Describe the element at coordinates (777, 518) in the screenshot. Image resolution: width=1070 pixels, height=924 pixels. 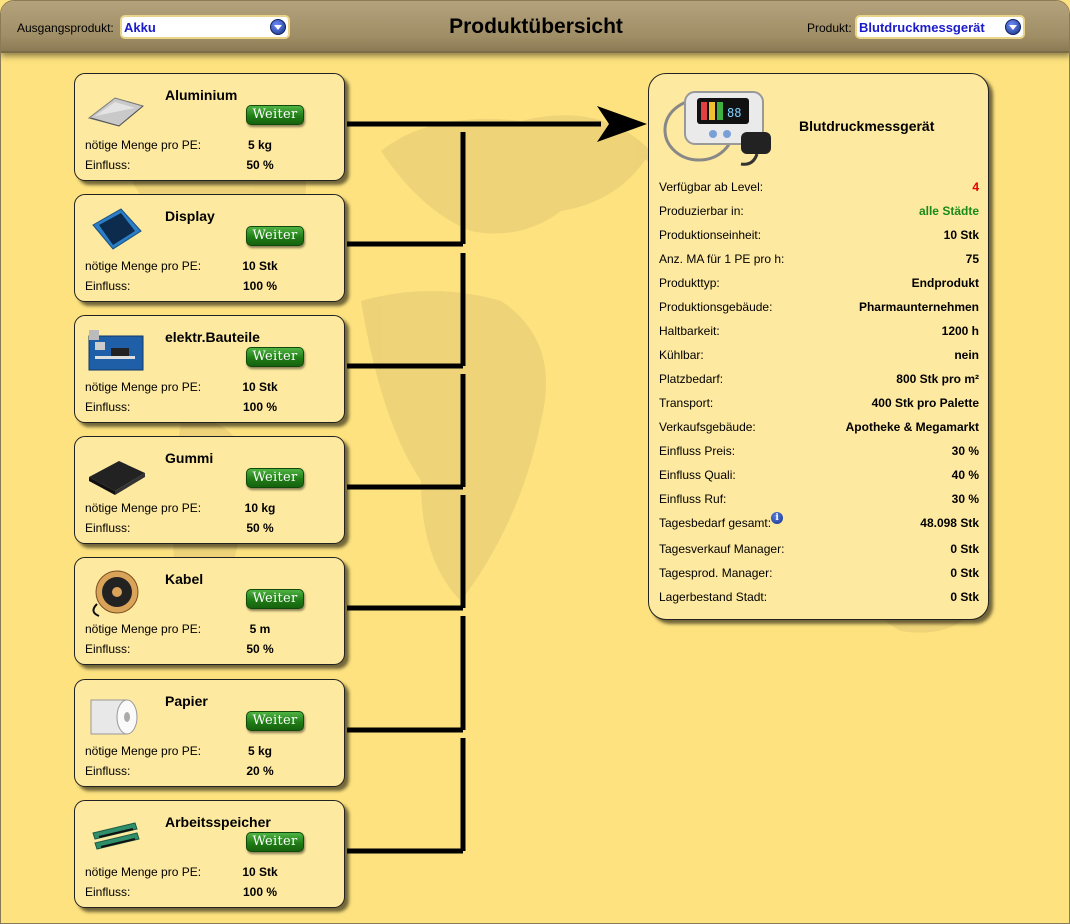
I see `info-icon: i` at that location.